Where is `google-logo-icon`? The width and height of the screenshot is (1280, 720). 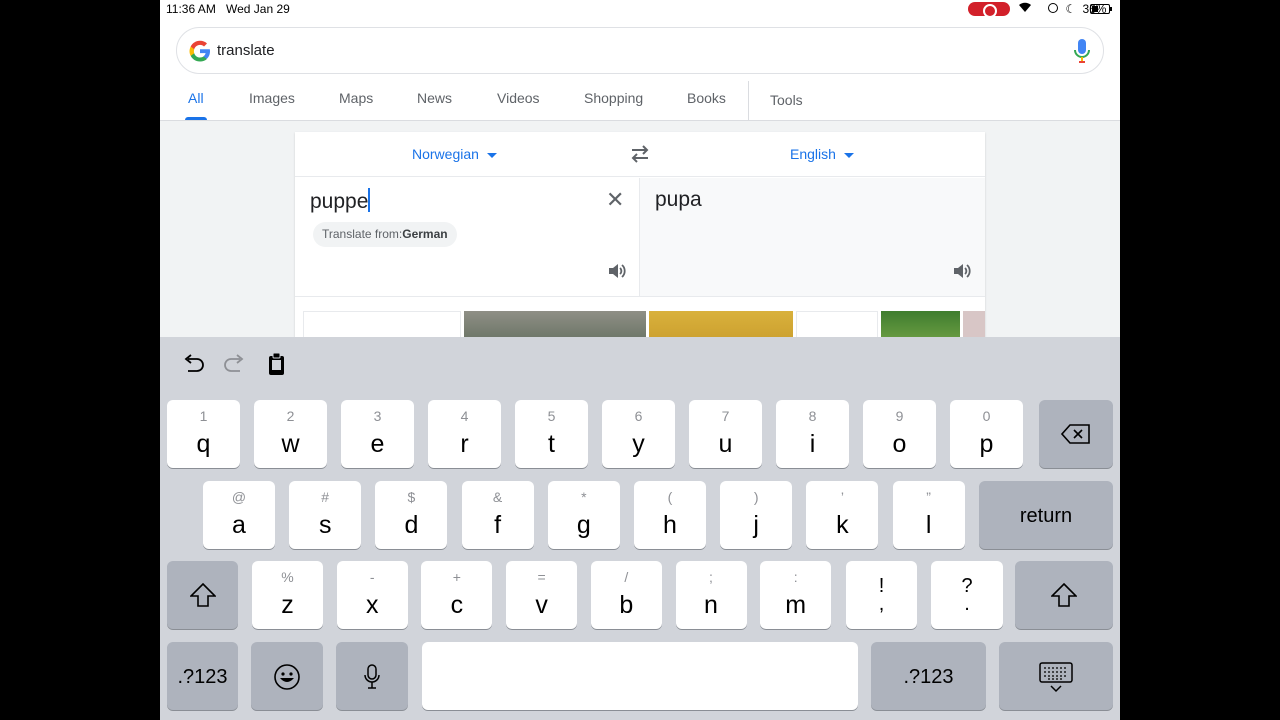 google-logo-icon is located at coordinates (199, 51).